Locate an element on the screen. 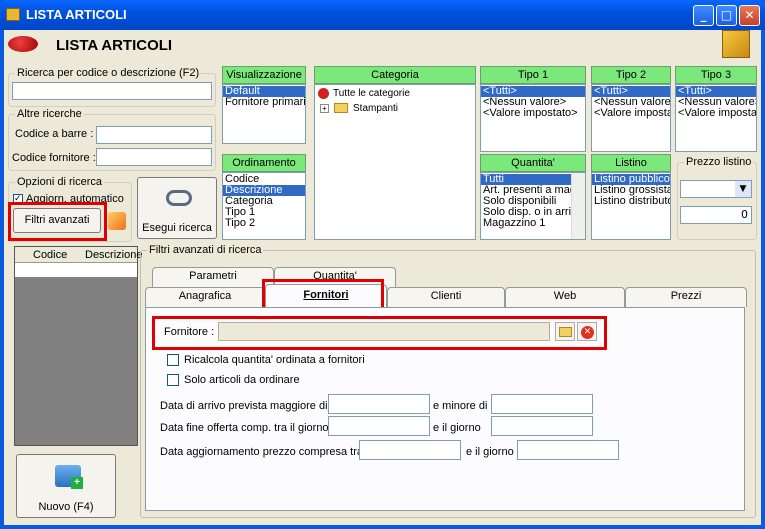  listino-header: Listino is located at coordinates (631, 163).